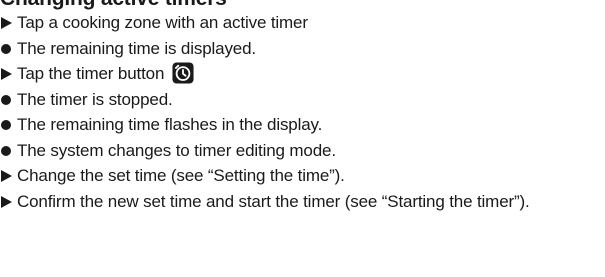 The image size is (605, 277). I want to click on instruction-step-1: Tap a cooking zone with an active timer, so click(300, 23).